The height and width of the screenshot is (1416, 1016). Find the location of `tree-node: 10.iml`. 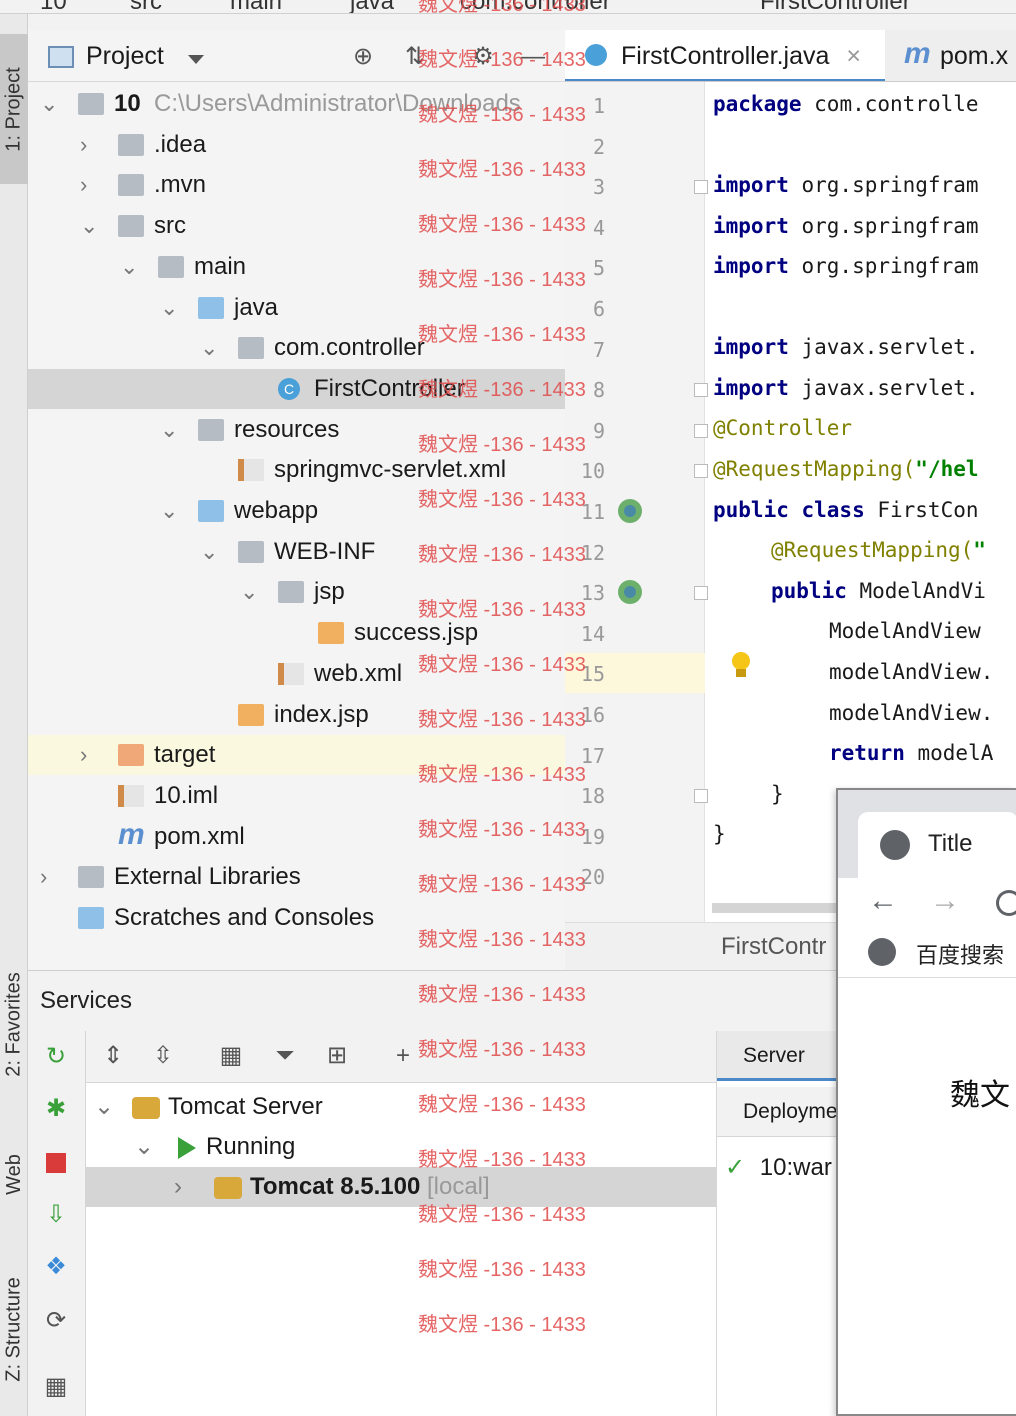

tree-node: 10.iml is located at coordinates (296, 796).